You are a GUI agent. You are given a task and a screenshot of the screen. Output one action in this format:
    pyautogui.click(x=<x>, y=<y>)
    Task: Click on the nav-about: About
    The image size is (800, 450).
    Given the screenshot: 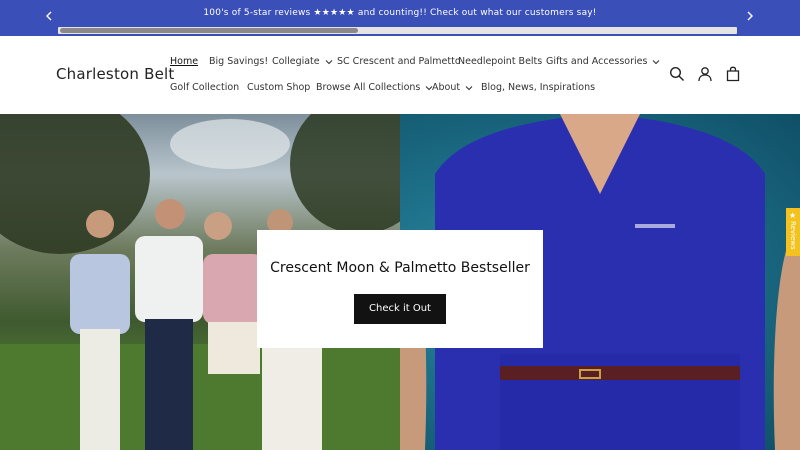 What is the action you would take?
    pyautogui.click(x=452, y=87)
    